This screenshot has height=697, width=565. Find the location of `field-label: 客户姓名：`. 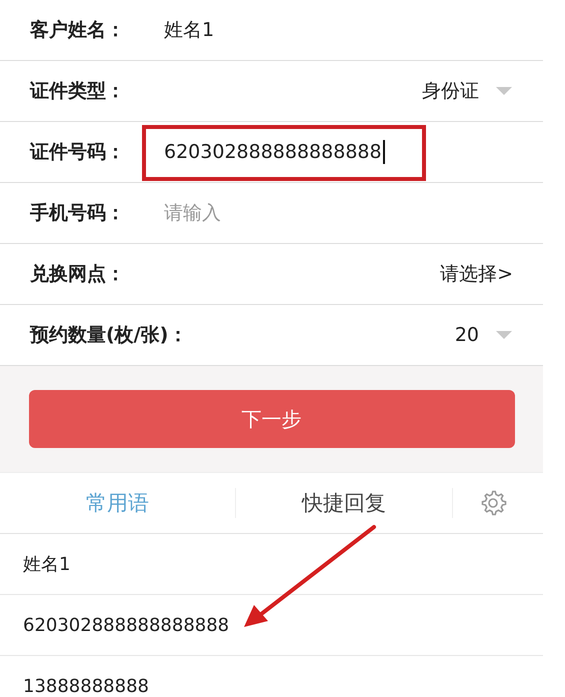

field-label: 客户姓名： is located at coordinates (78, 30).